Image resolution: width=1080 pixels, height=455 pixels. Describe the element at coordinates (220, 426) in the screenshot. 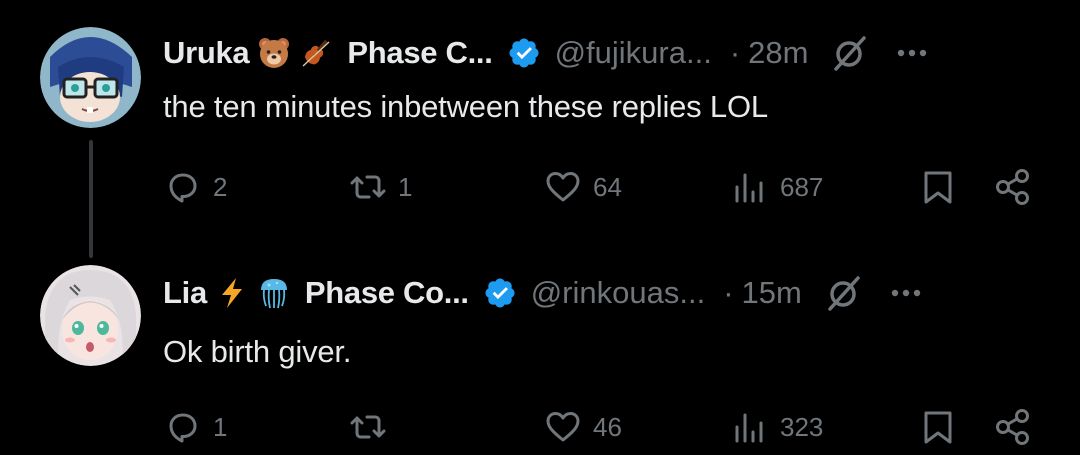

I see `reply-count: 1` at that location.